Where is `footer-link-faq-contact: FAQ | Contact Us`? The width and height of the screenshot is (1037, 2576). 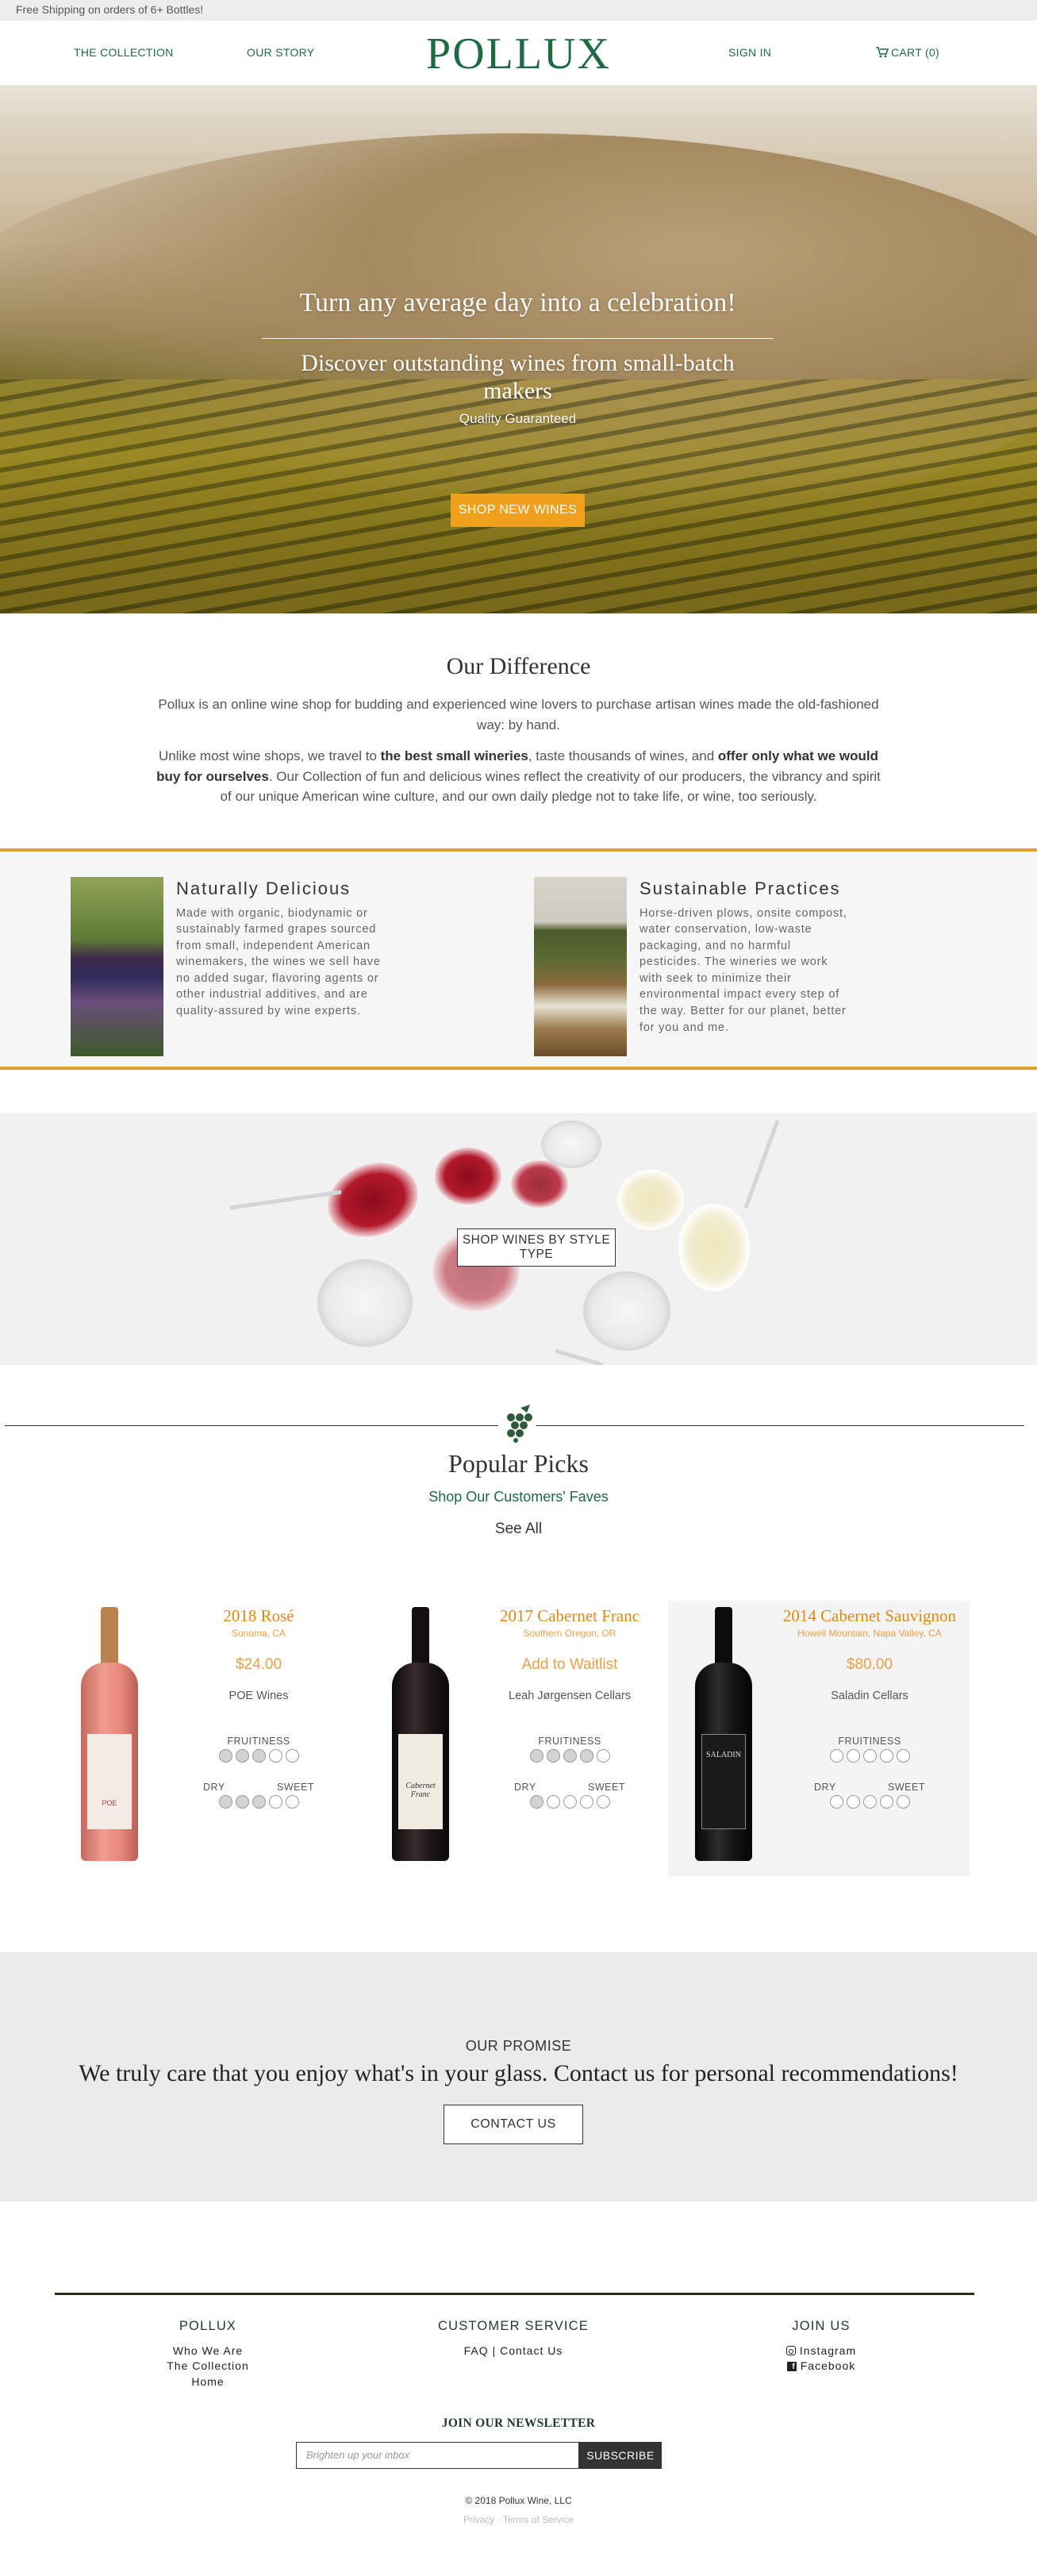 footer-link-faq-contact: FAQ | Contact Us is located at coordinates (513, 2351).